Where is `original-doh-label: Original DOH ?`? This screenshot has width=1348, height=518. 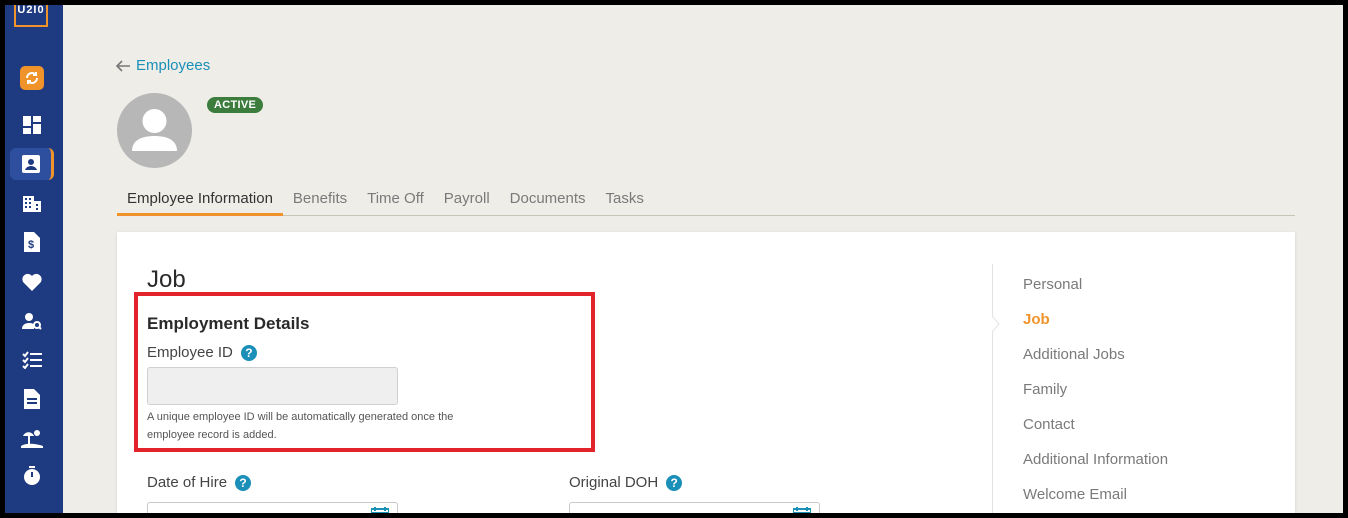 original-doh-label: Original DOH ? is located at coordinates (626, 482).